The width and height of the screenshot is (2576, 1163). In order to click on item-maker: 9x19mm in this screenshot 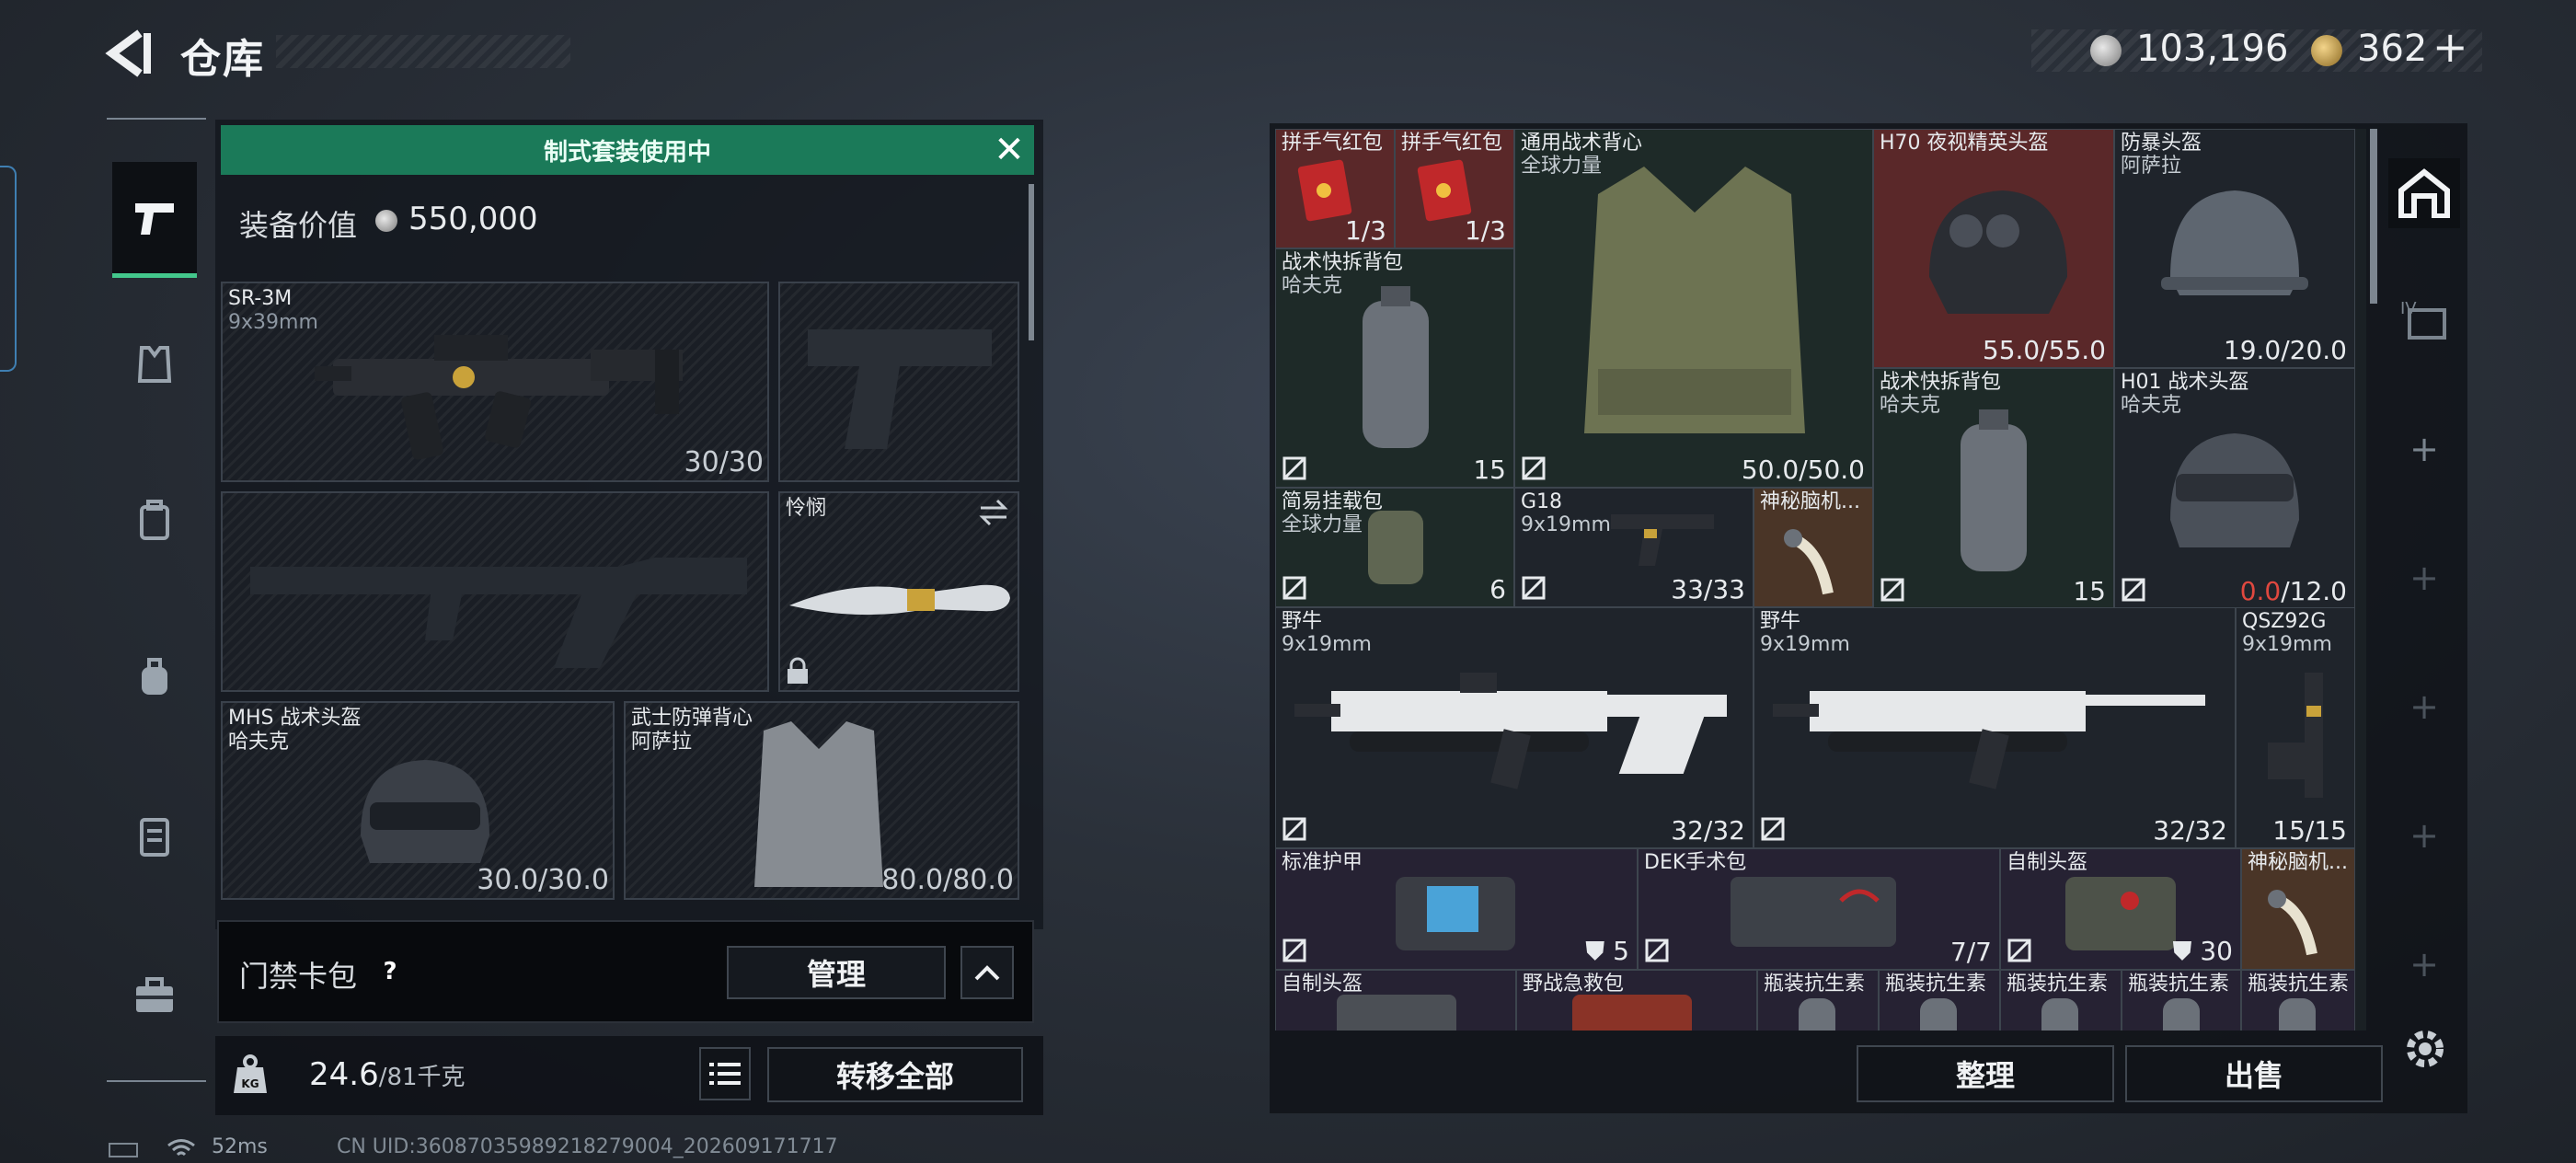, I will do `click(2287, 645)`.